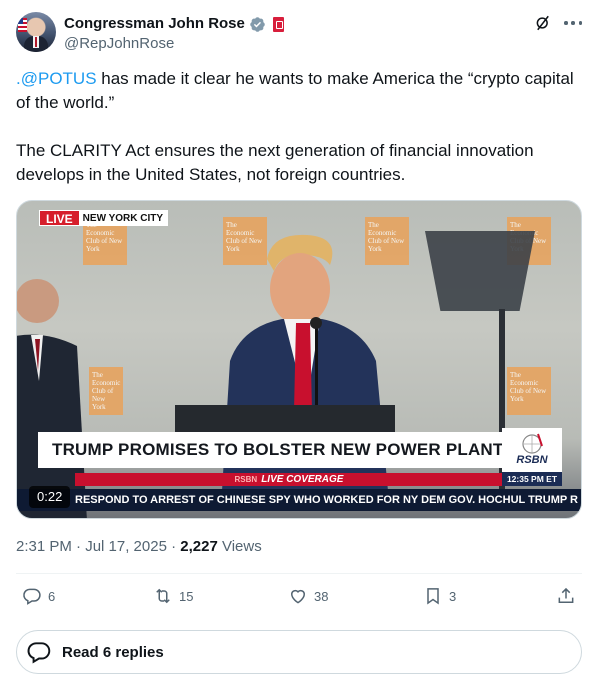 The width and height of the screenshot is (598, 683). What do you see at coordinates (308, 596) in the screenshot?
I see `like-button: 38` at bounding box center [308, 596].